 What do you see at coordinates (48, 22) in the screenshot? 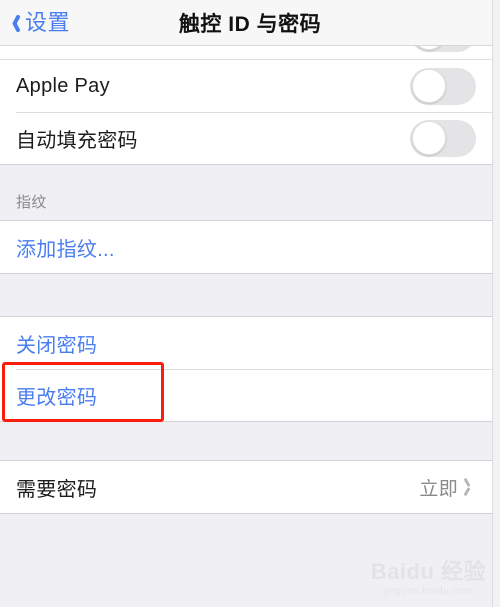
I see `back-button-label: 设置` at bounding box center [48, 22].